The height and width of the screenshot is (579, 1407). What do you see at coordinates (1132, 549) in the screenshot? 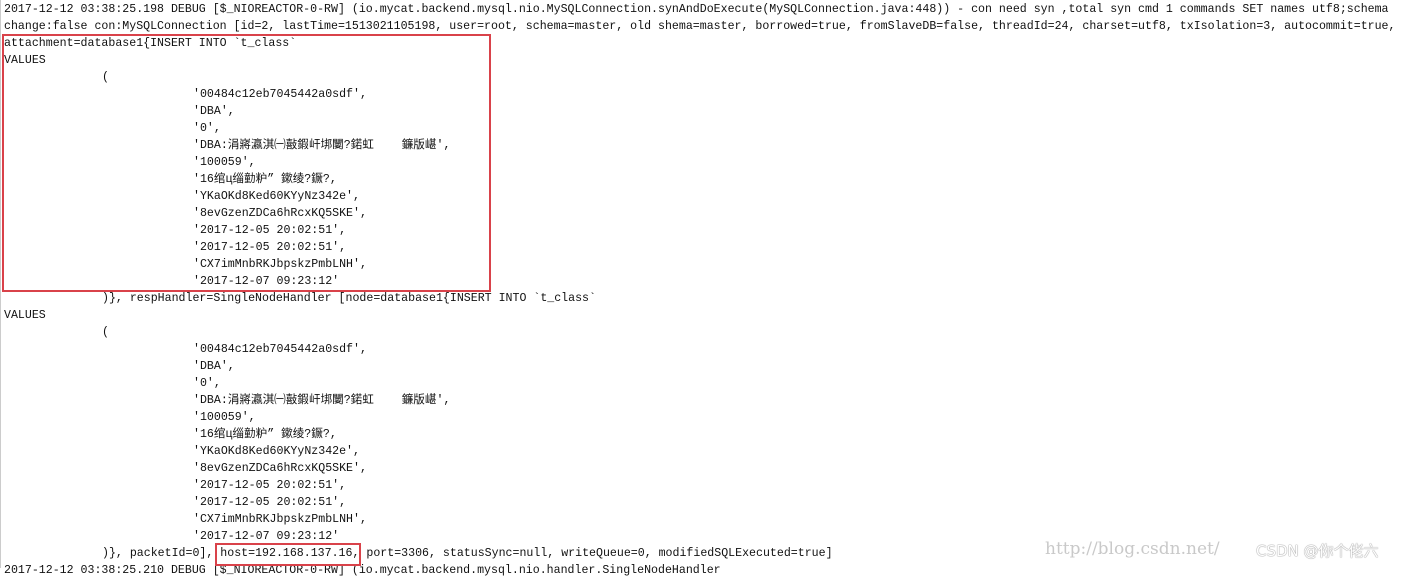
I see `watermark-url: http://blog.csdn.net/` at bounding box center [1132, 549].